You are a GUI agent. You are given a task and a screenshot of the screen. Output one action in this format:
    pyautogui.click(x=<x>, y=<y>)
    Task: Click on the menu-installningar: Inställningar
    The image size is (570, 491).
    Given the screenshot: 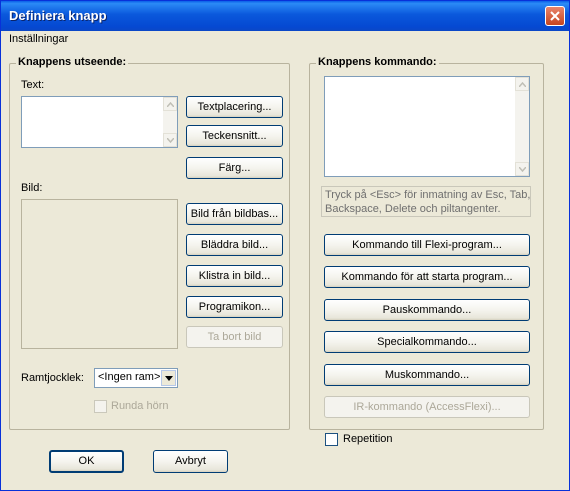 What is the action you would take?
    pyautogui.click(x=38, y=39)
    